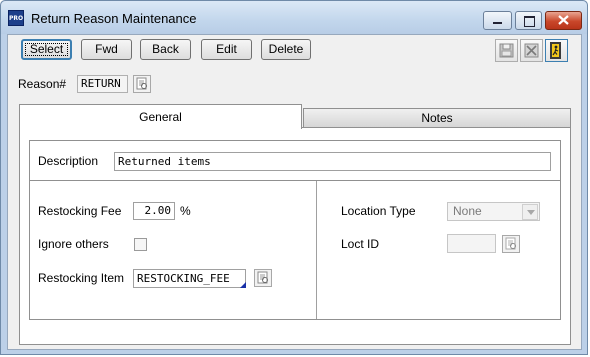 Image resolution: width=590 pixels, height=357 pixels. I want to click on window-title: Return Reason Maintenance, so click(114, 18).